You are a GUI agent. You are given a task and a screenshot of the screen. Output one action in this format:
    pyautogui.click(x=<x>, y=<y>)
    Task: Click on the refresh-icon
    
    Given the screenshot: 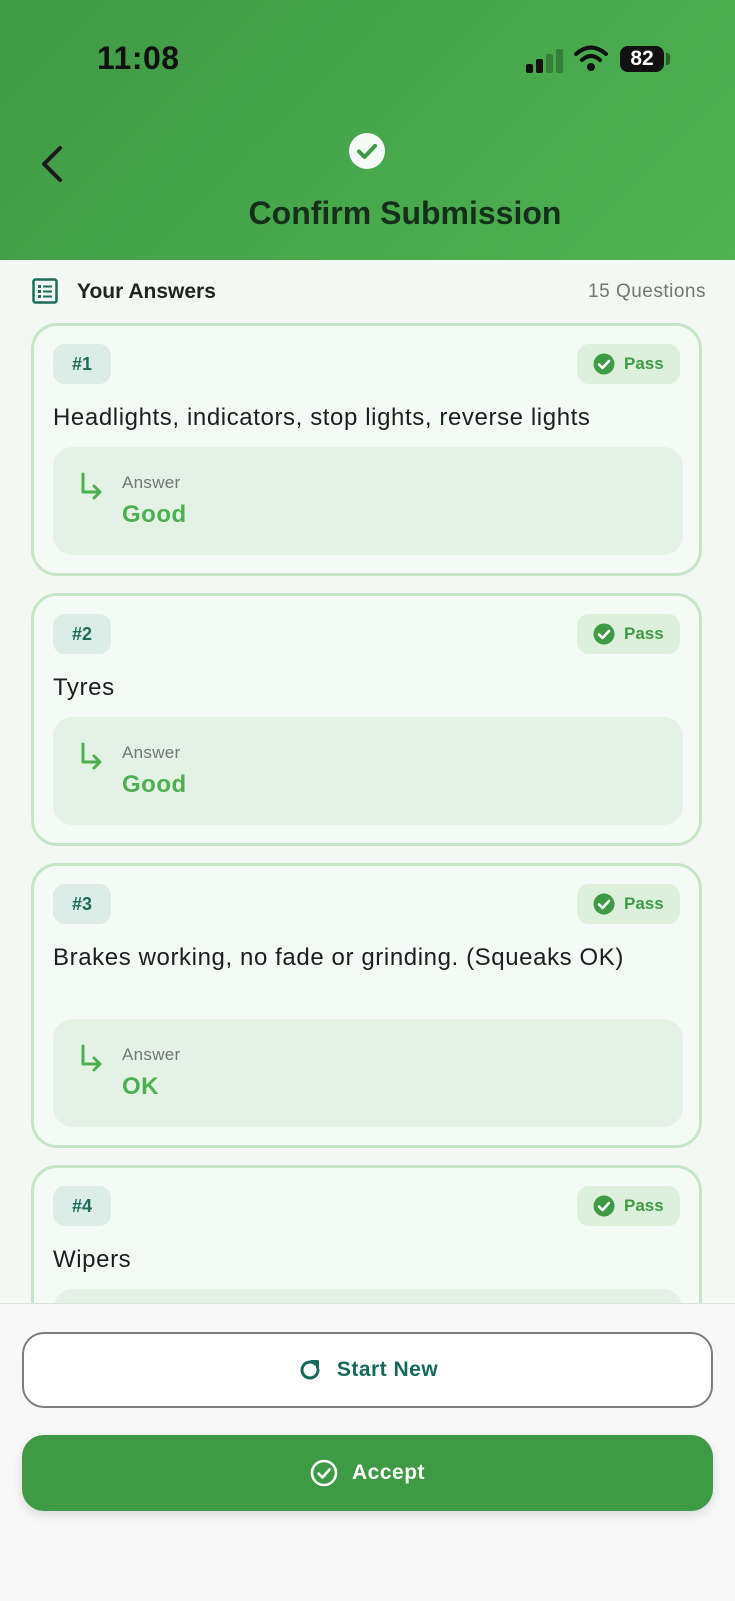 What is the action you would take?
    pyautogui.click(x=310, y=1370)
    